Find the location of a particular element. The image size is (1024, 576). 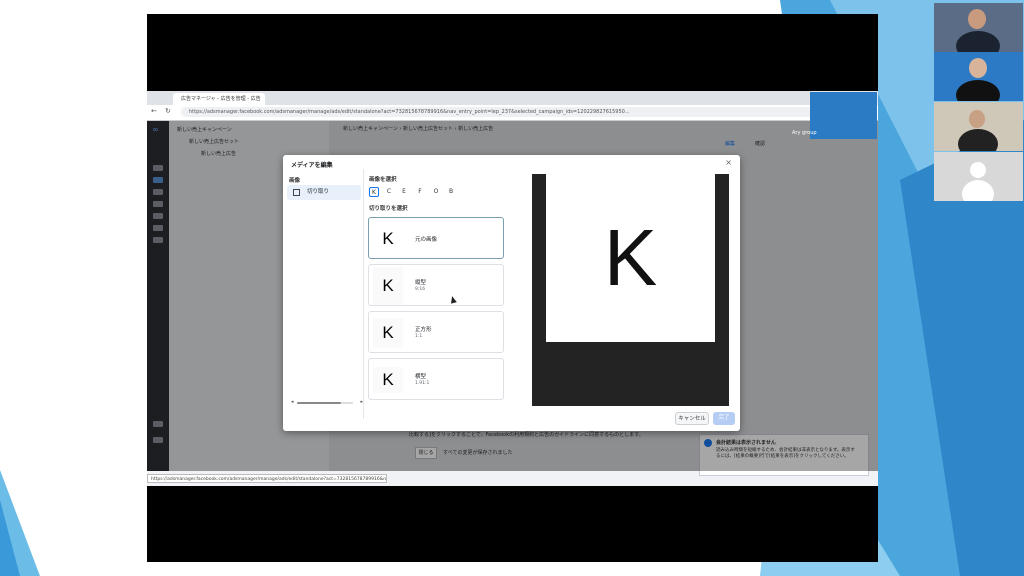

image-option-o: O is located at coordinates (436, 192).